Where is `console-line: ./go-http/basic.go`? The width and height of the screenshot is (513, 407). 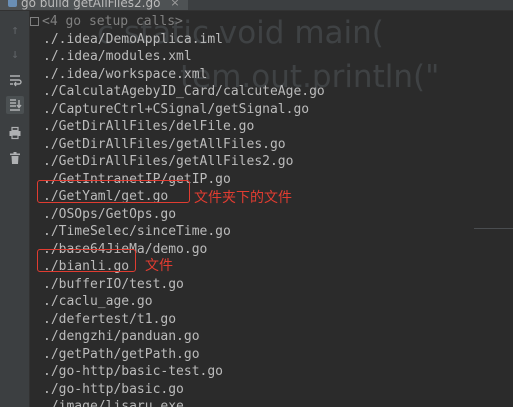
console-line: ./go-http/basic.go is located at coordinates (113, 389).